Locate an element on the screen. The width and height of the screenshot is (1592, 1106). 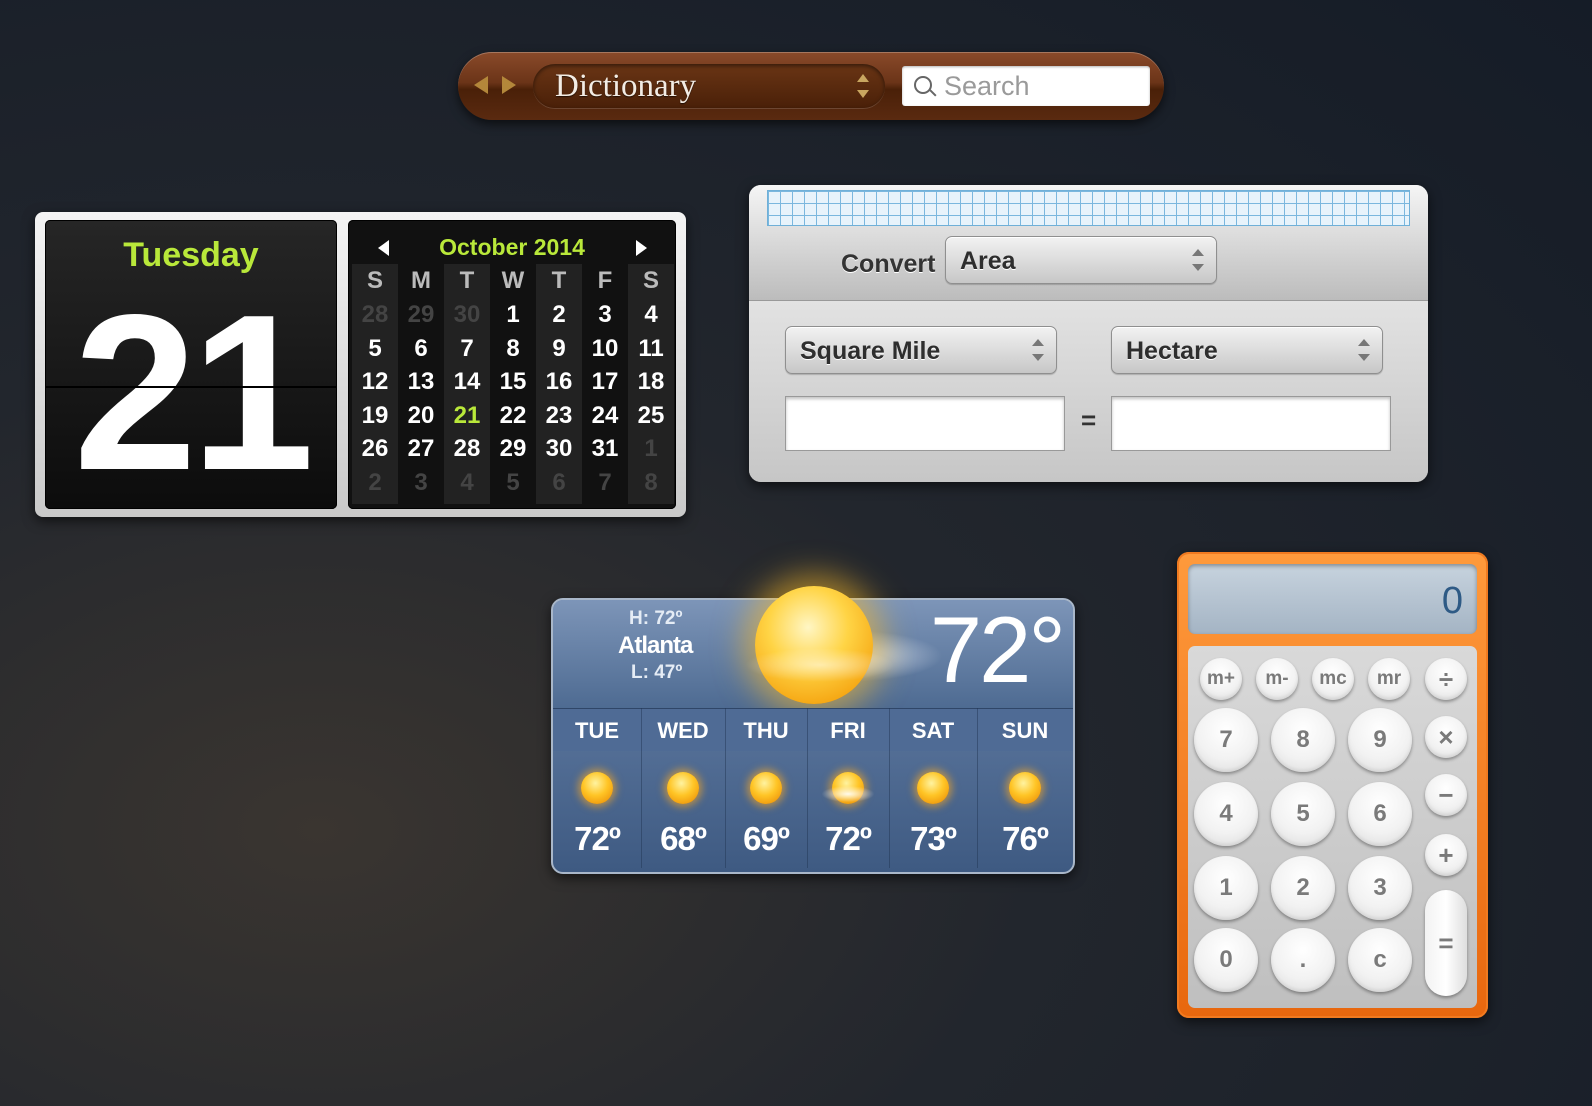
to-value-input is located at coordinates (1251, 423).